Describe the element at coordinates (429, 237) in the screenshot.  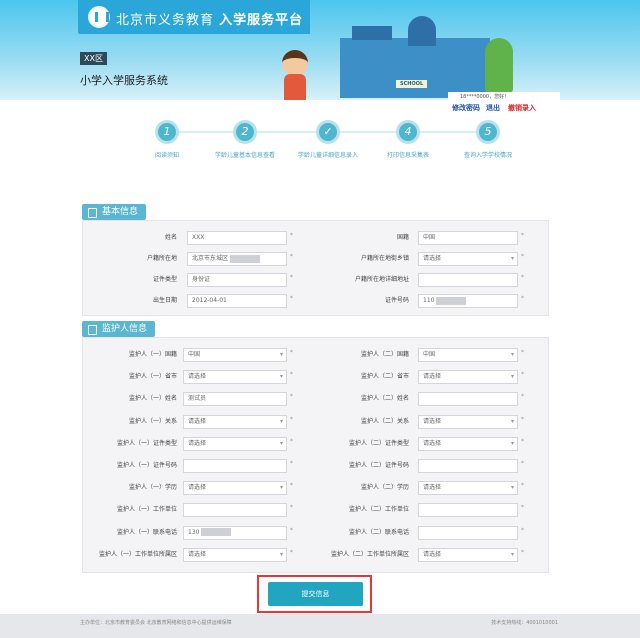
I see `basic-right-field-value: 中国` at that location.